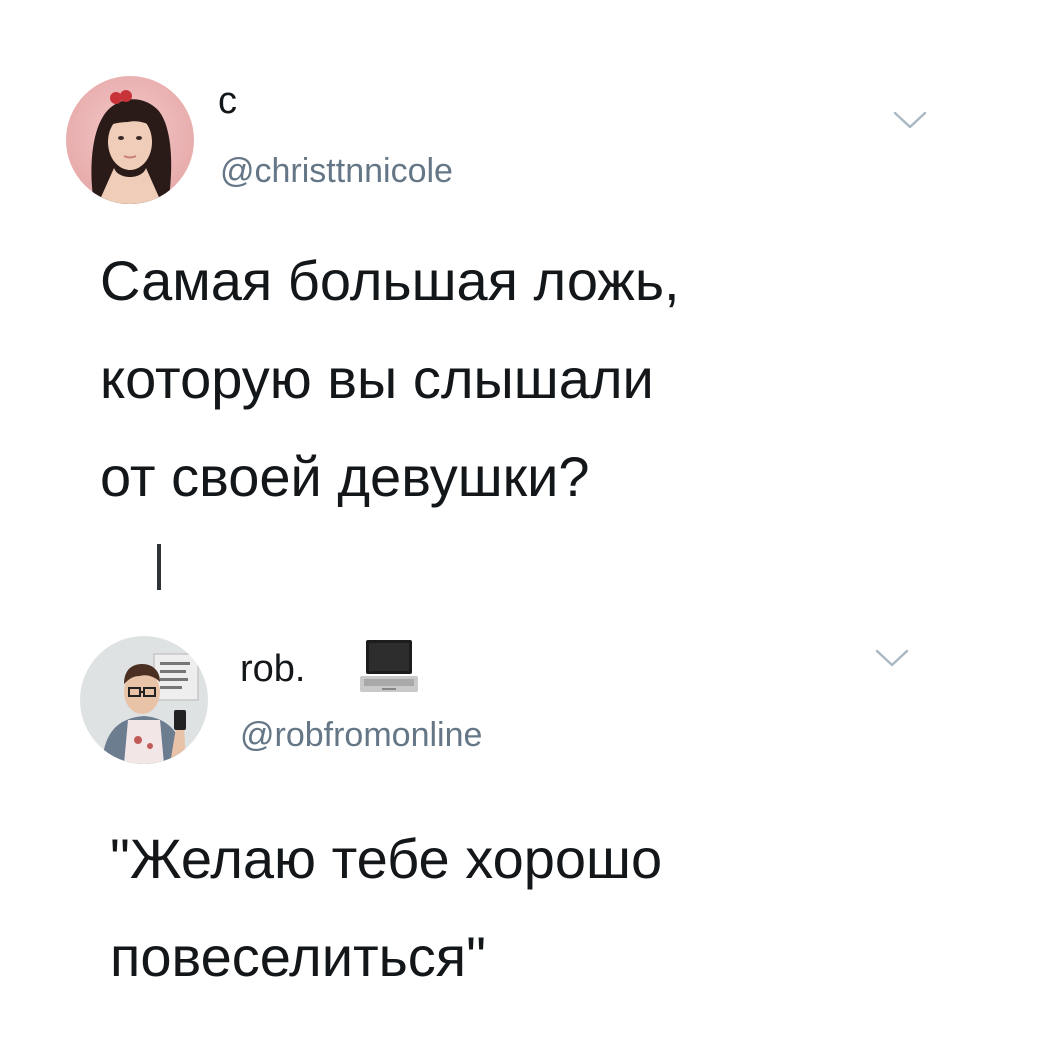 The width and height of the screenshot is (1064, 1038). Describe the element at coordinates (272, 669) in the screenshot. I see `display-name: rob.` at that location.